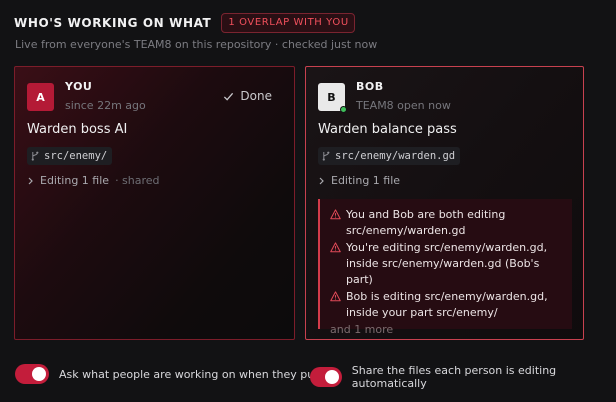 The height and width of the screenshot is (402, 616). Describe the element at coordinates (395, 156) in the screenshot. I see `path-text: src/enemy/warden.gd` at that location.